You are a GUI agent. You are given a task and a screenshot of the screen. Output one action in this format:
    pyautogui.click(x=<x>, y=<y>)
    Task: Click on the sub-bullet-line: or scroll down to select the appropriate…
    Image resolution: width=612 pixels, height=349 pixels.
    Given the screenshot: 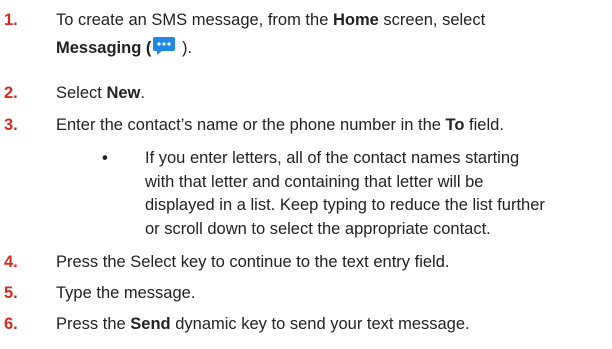 What is the action you would take?
    pyautogui.click(x=318, y=228)
    